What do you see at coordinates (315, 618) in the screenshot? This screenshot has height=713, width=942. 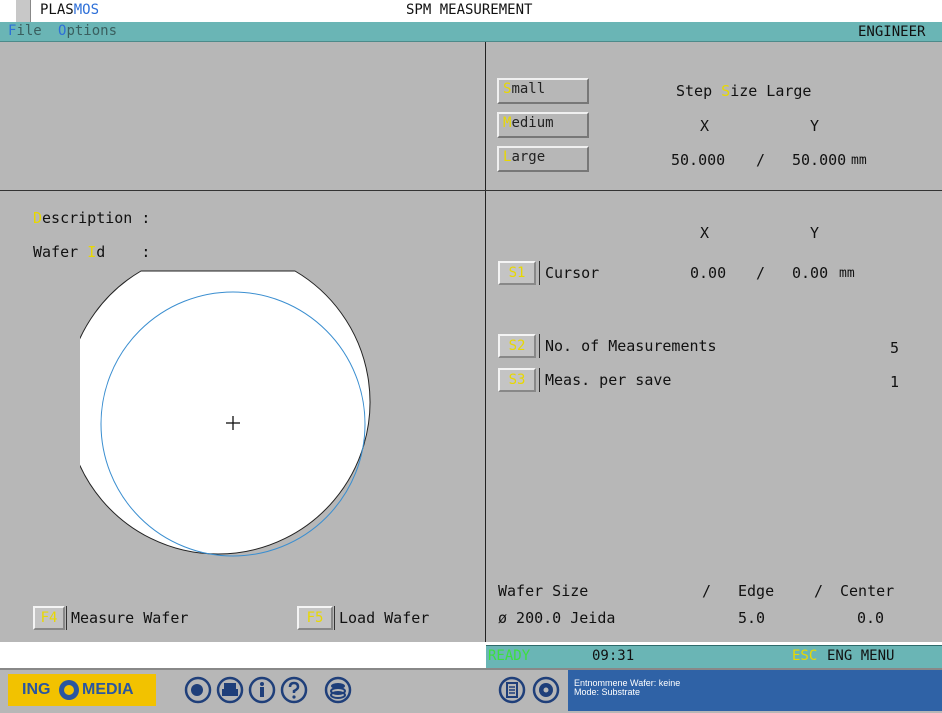 I see `f5-button: F5` at bounding box center [315, 618].